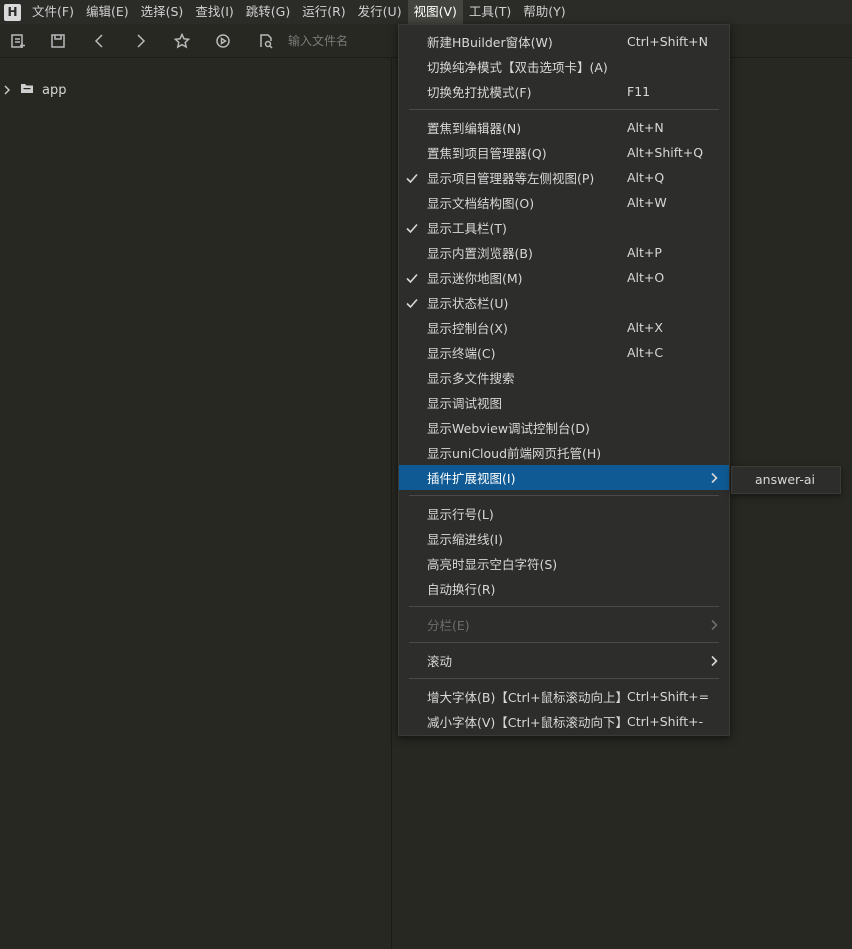  I want to click on menu-select: 选择(S), so click(162, 12).